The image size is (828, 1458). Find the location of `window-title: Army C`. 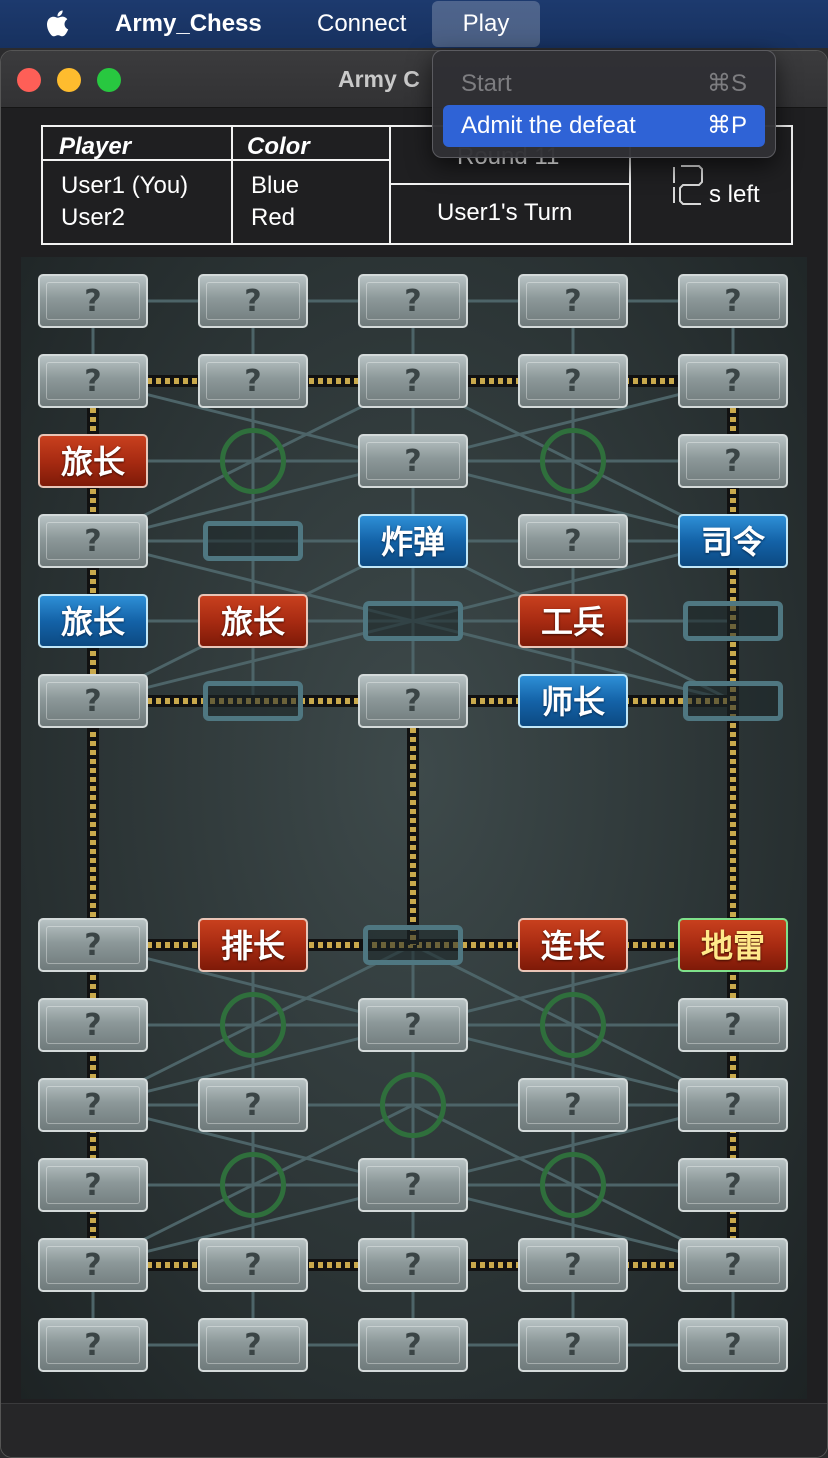

window-title: Army C is located at coordinates (379, 79).